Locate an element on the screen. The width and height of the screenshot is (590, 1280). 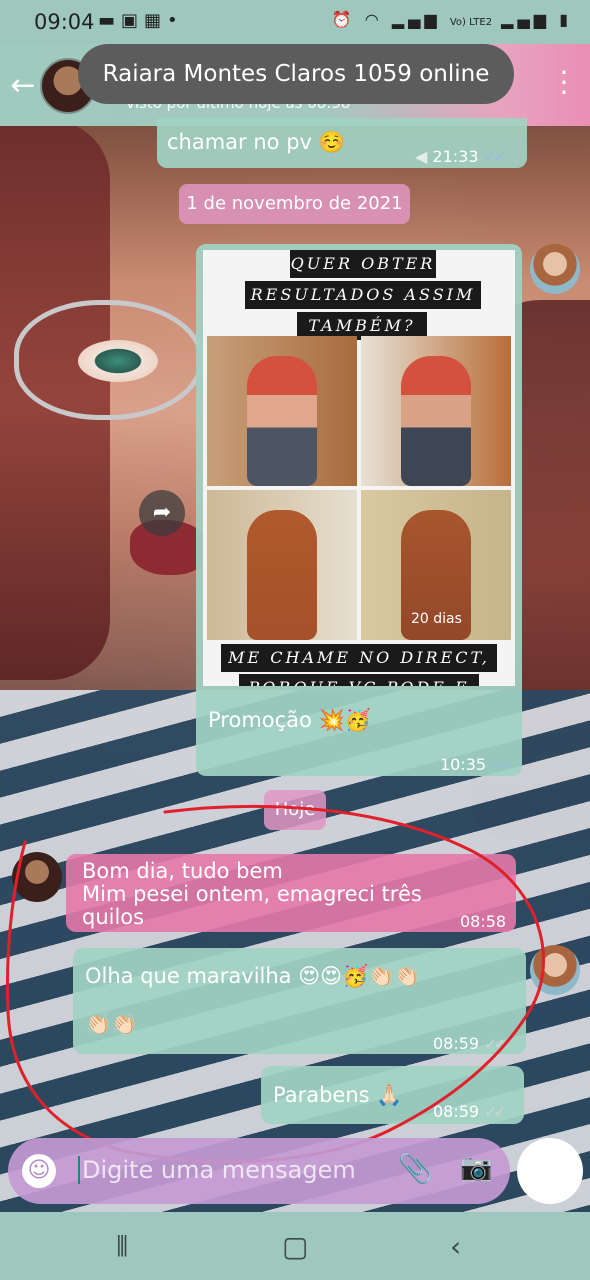
home-icon: ▢ is located at coordinates (295, 1246).